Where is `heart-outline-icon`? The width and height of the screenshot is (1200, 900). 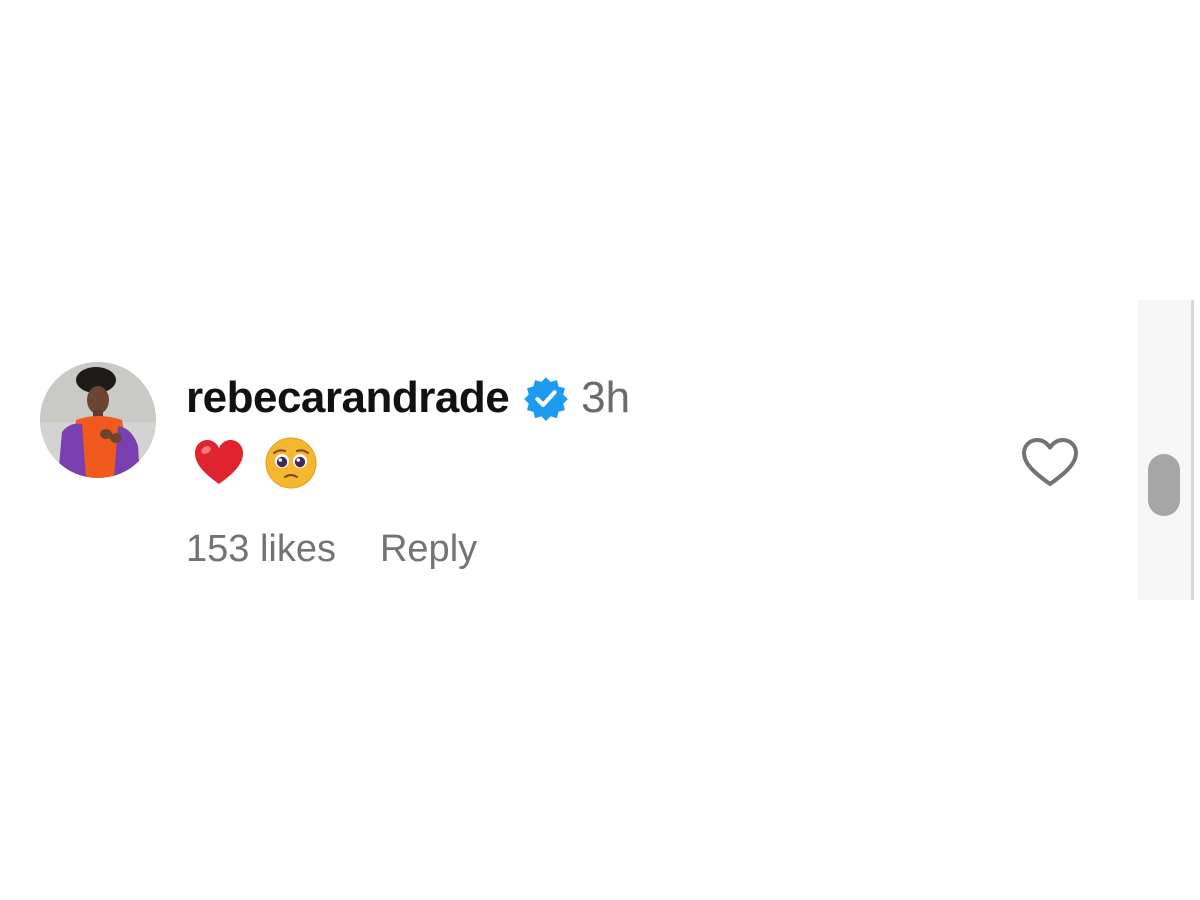
heart-outline-icon is located at coordinates (1050, 463).